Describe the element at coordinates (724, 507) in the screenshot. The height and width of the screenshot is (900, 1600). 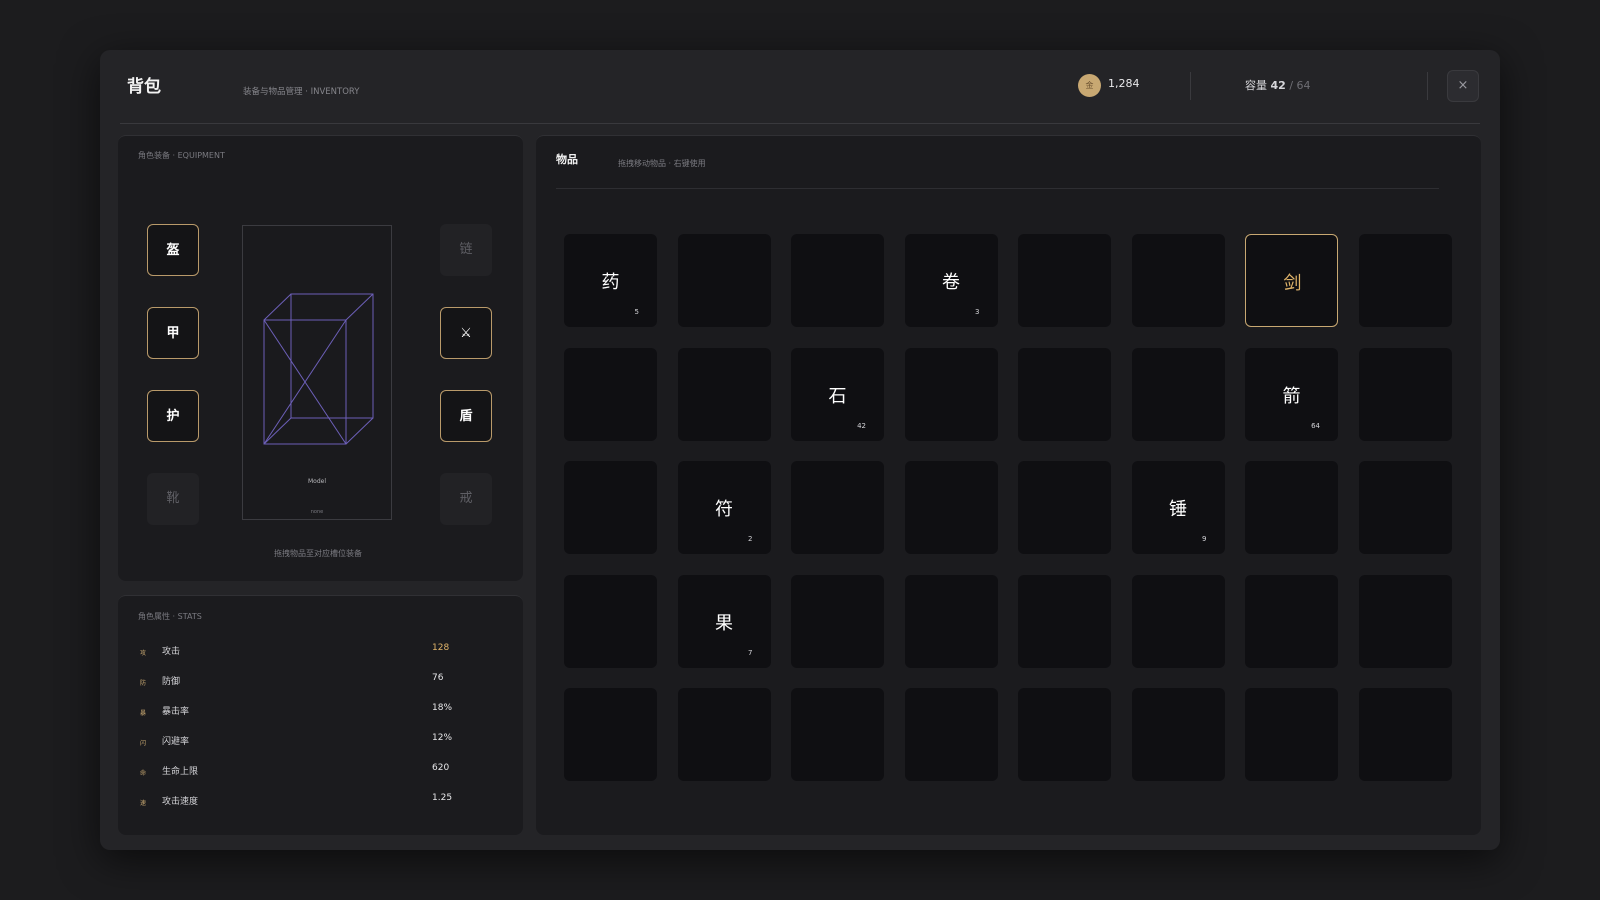
I see `inventory-slot-item: 符2` at that location.